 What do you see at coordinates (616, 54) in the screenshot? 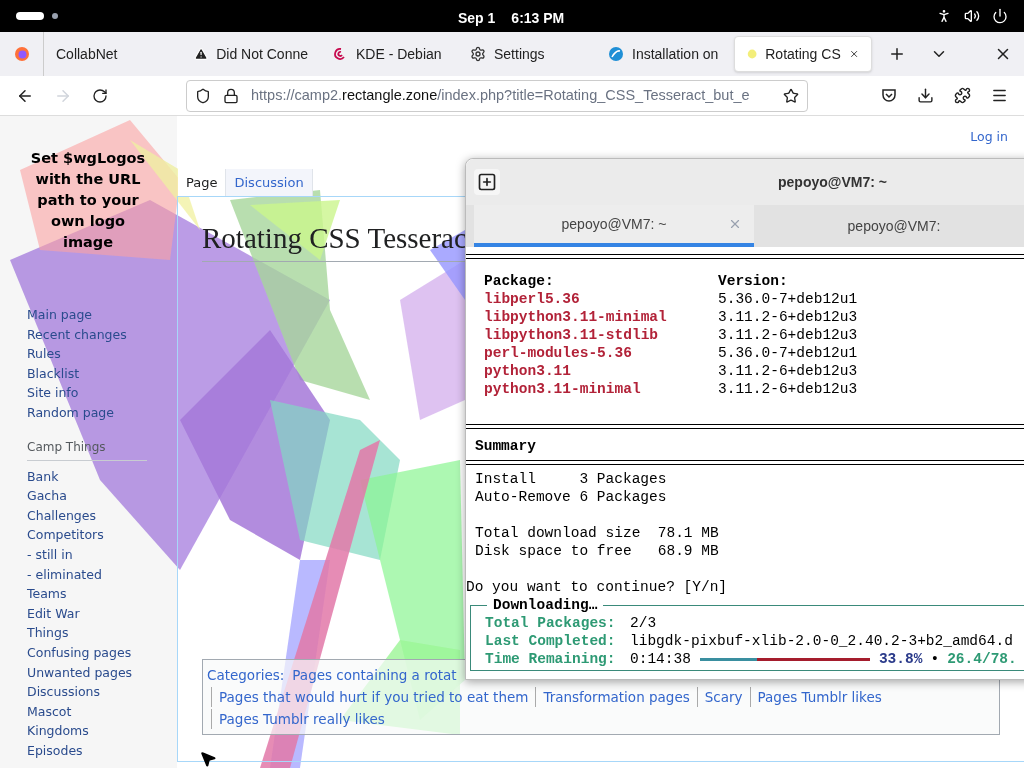
I see `globe-icon` at bounding box center [616, 54].